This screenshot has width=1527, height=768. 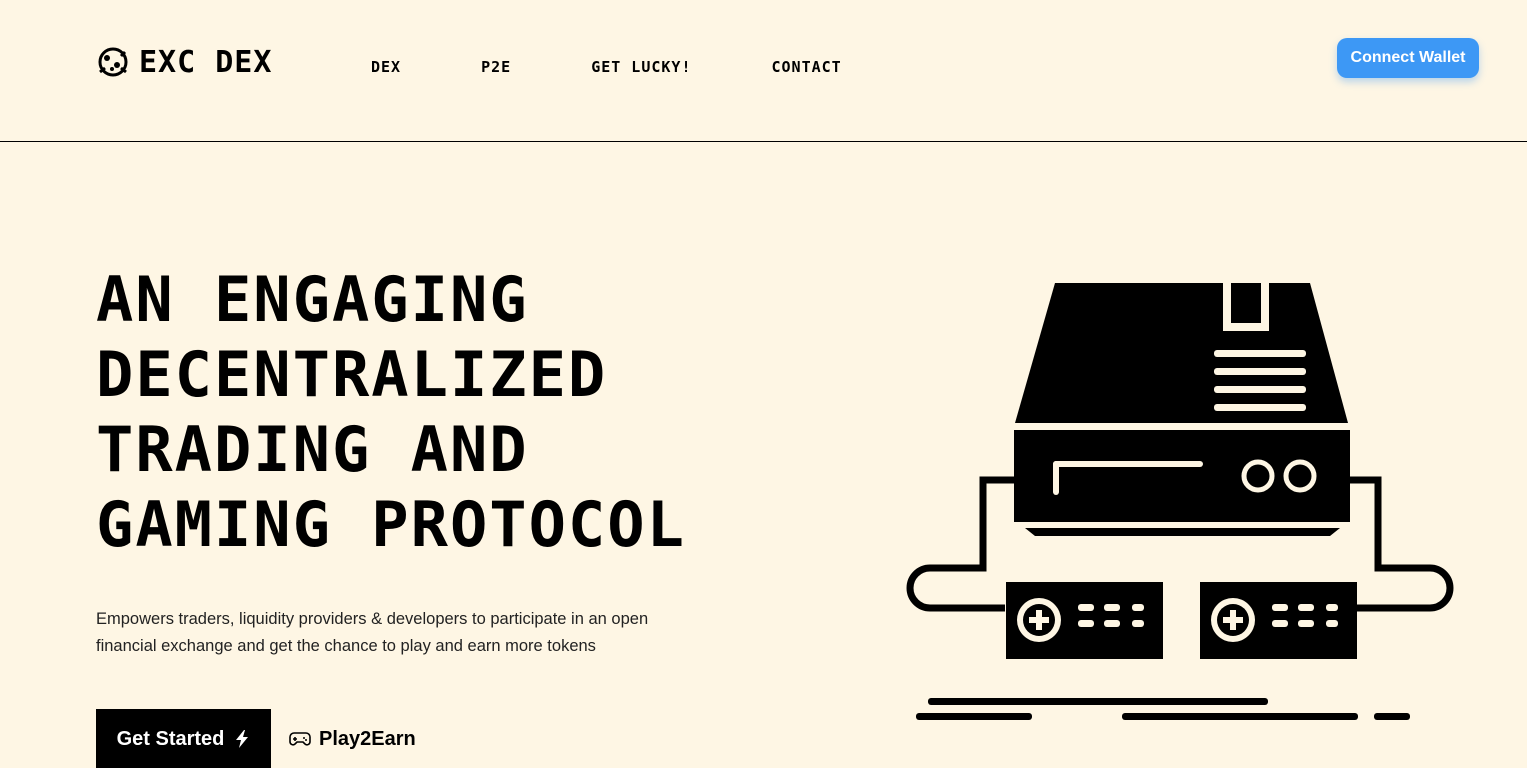 I want to click on hero-title-line: TRADING AND, so click(x=312, y=449).